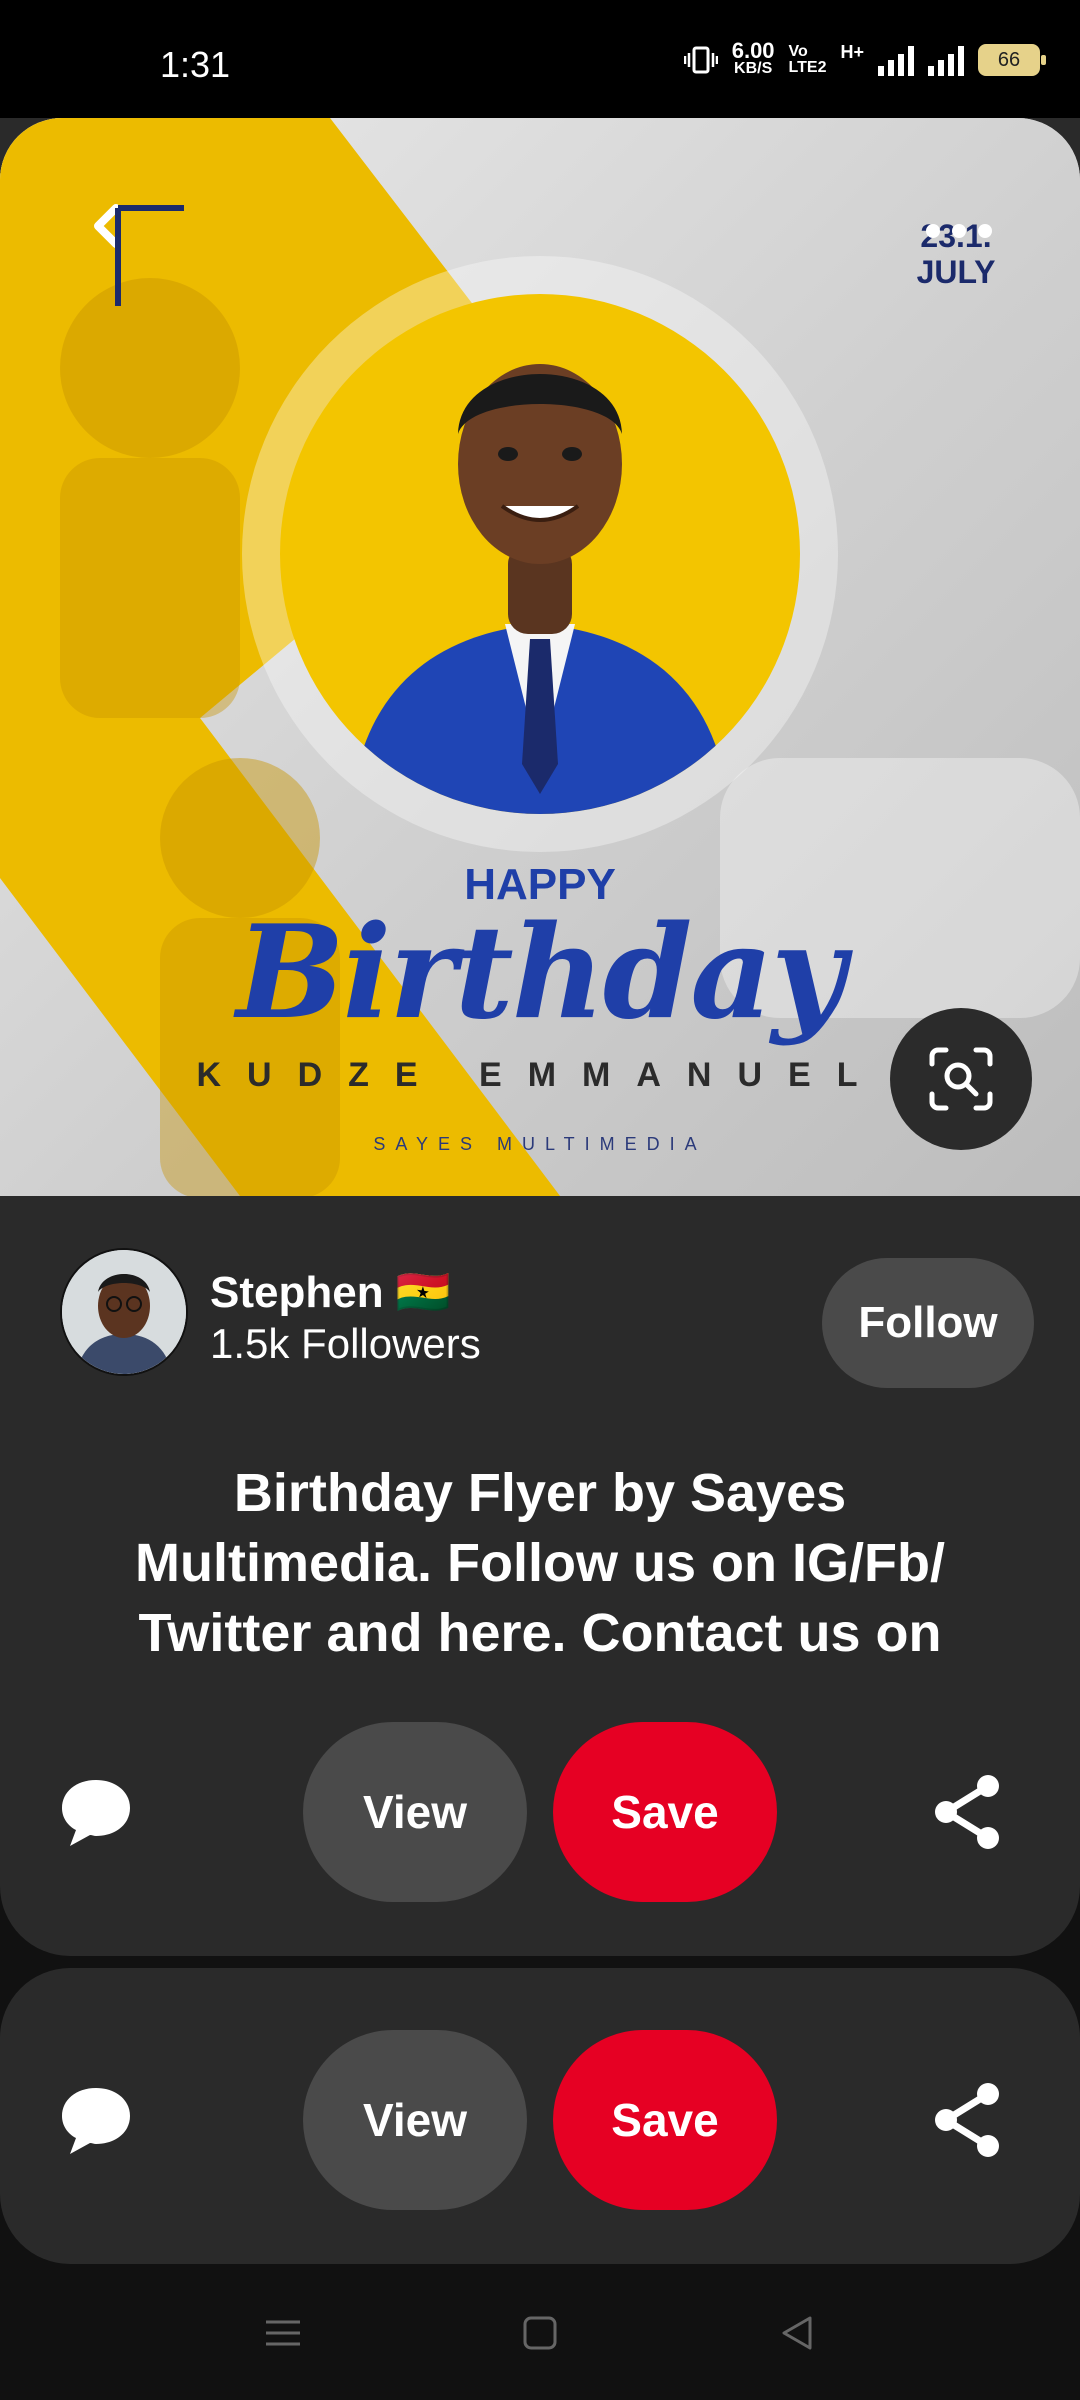  What do you see at coordinates (807, 59) in the screenshot?
I see `volte-indicator: Vo LTE2` at bounding box center [807, 59].